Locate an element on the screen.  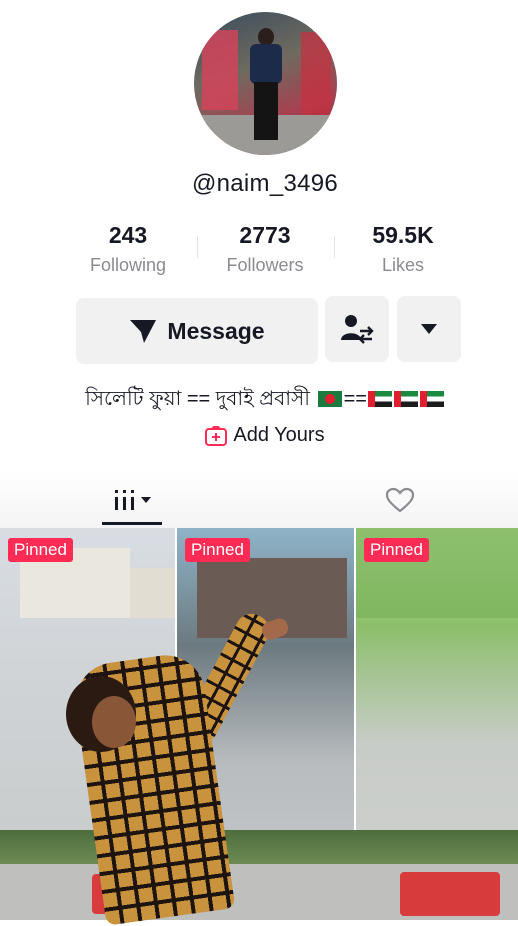
person-swap-icon is located at coordinates (357, 329).